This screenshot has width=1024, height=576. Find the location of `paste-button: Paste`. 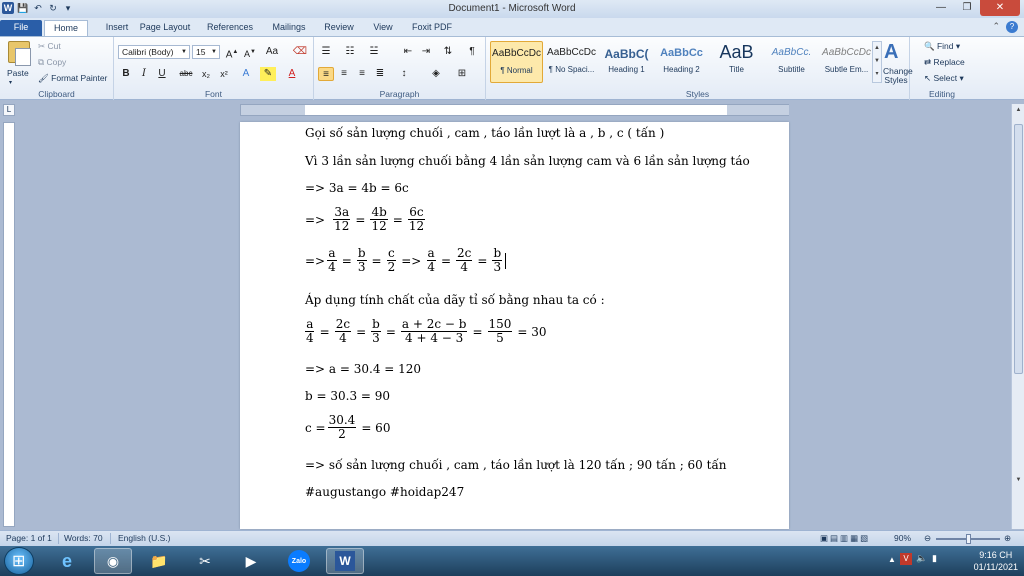

paste-button: Paste is located at coordinates (18, 73).